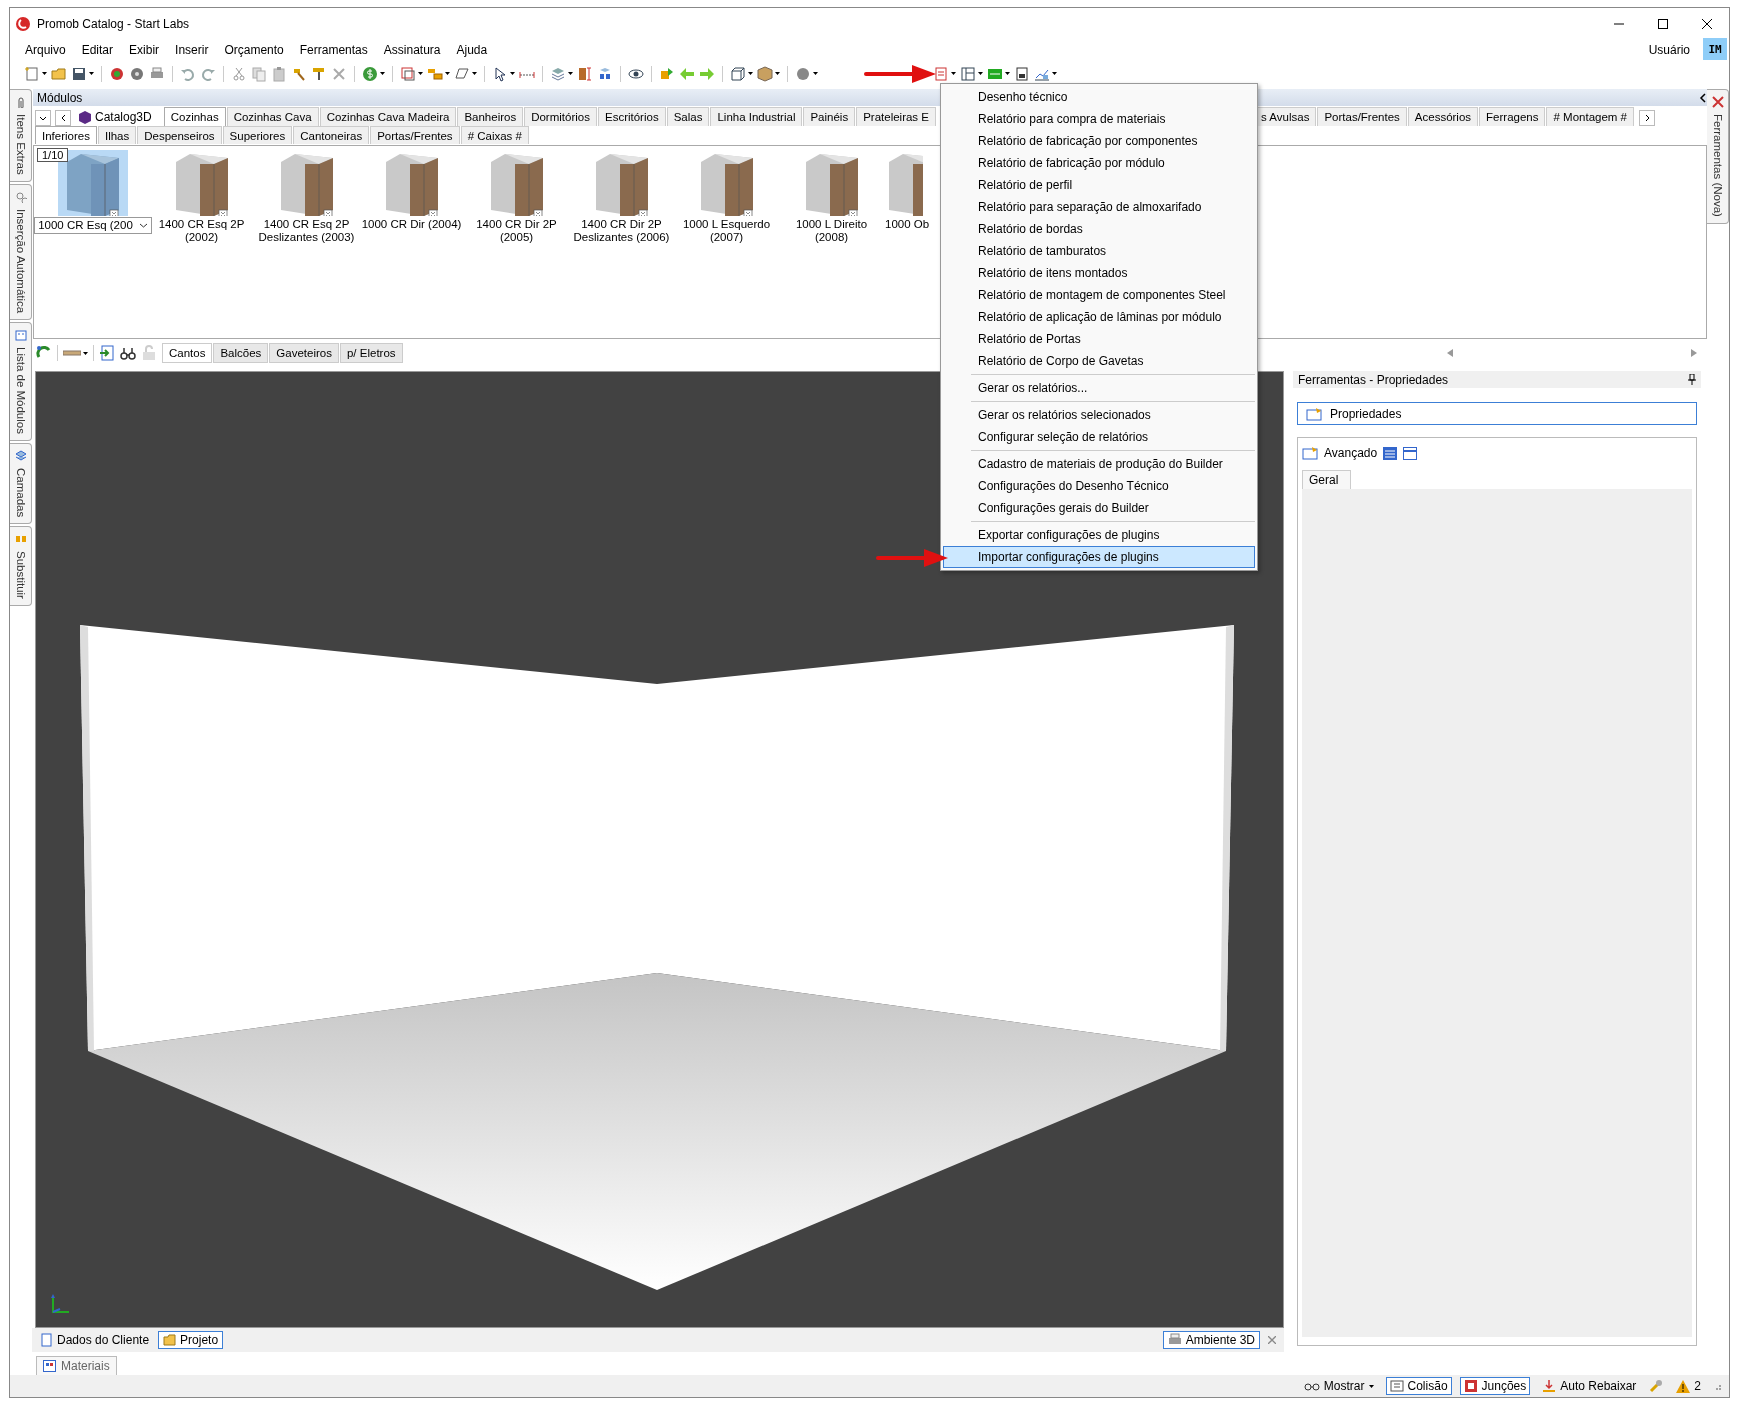 This screenshot has width=1740, height=1402. What do you see at coordinates (72, 353) in the screenshot?
I see `bar-icon` at bounding box center [72, 353].